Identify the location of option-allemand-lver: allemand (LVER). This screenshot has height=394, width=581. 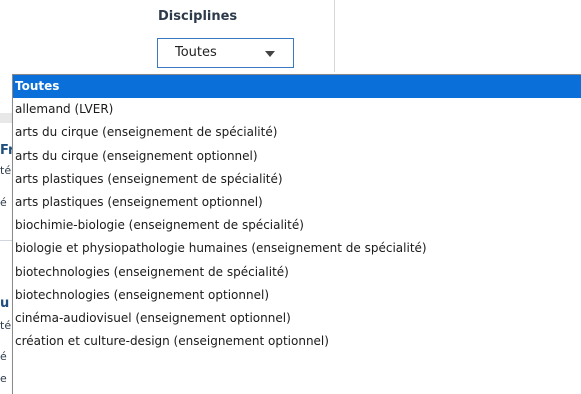
(297, 109).